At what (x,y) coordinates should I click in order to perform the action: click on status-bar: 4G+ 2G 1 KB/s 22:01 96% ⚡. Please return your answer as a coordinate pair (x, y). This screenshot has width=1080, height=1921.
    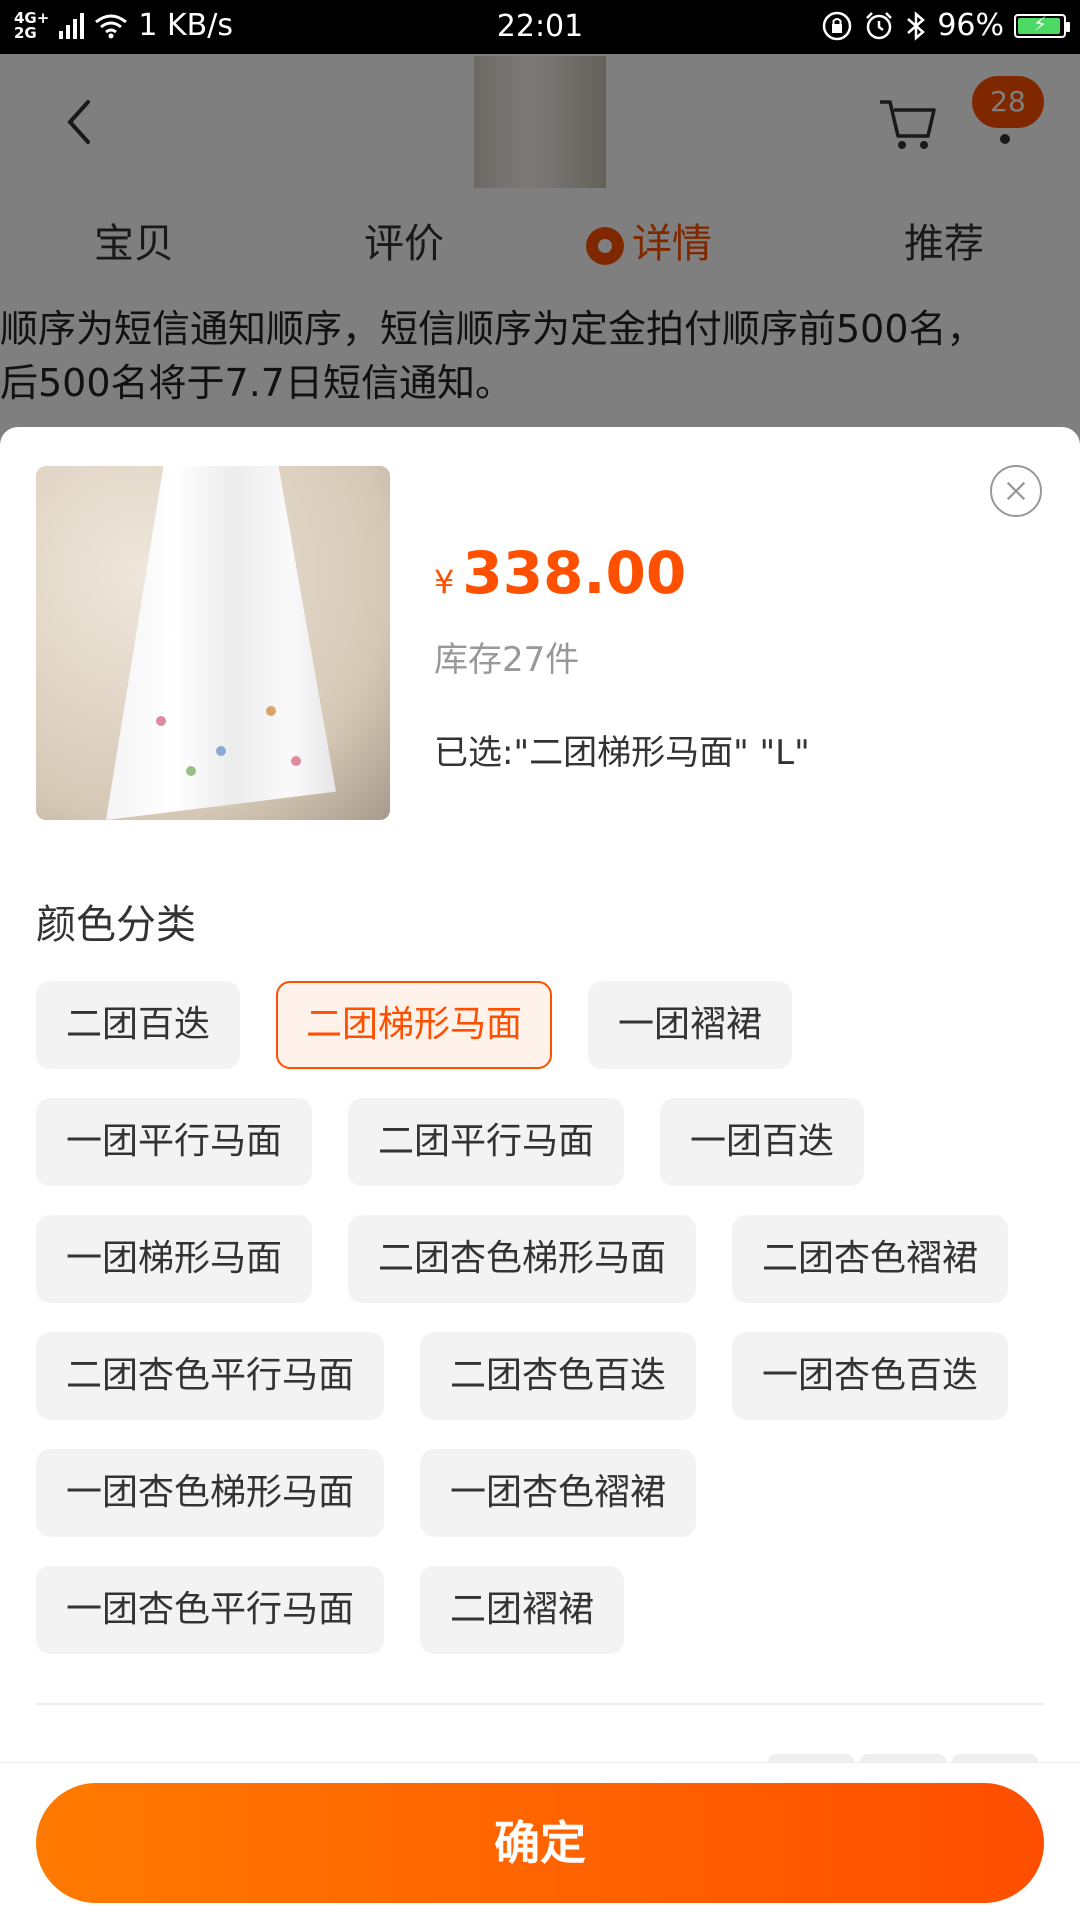
    Looking at the image, I should click on (540, 27).